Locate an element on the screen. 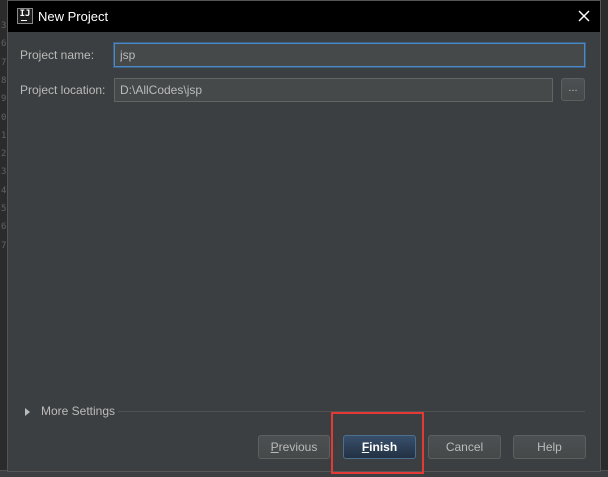 This screenshot has width=608, height=477. intellij-logo-icon: IJ is located at coordinates (25, 16).